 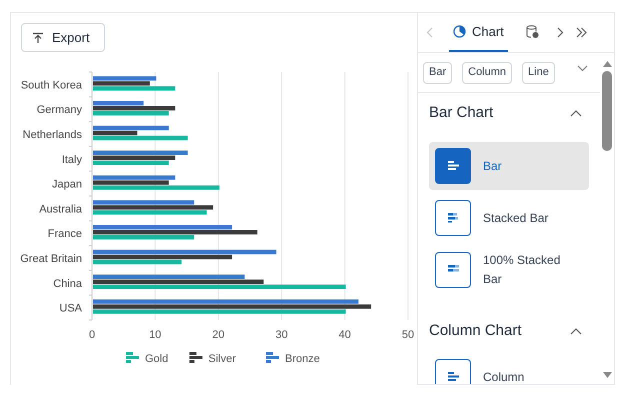 I want to click on category-label: Japan, so click(x=67, y=184).